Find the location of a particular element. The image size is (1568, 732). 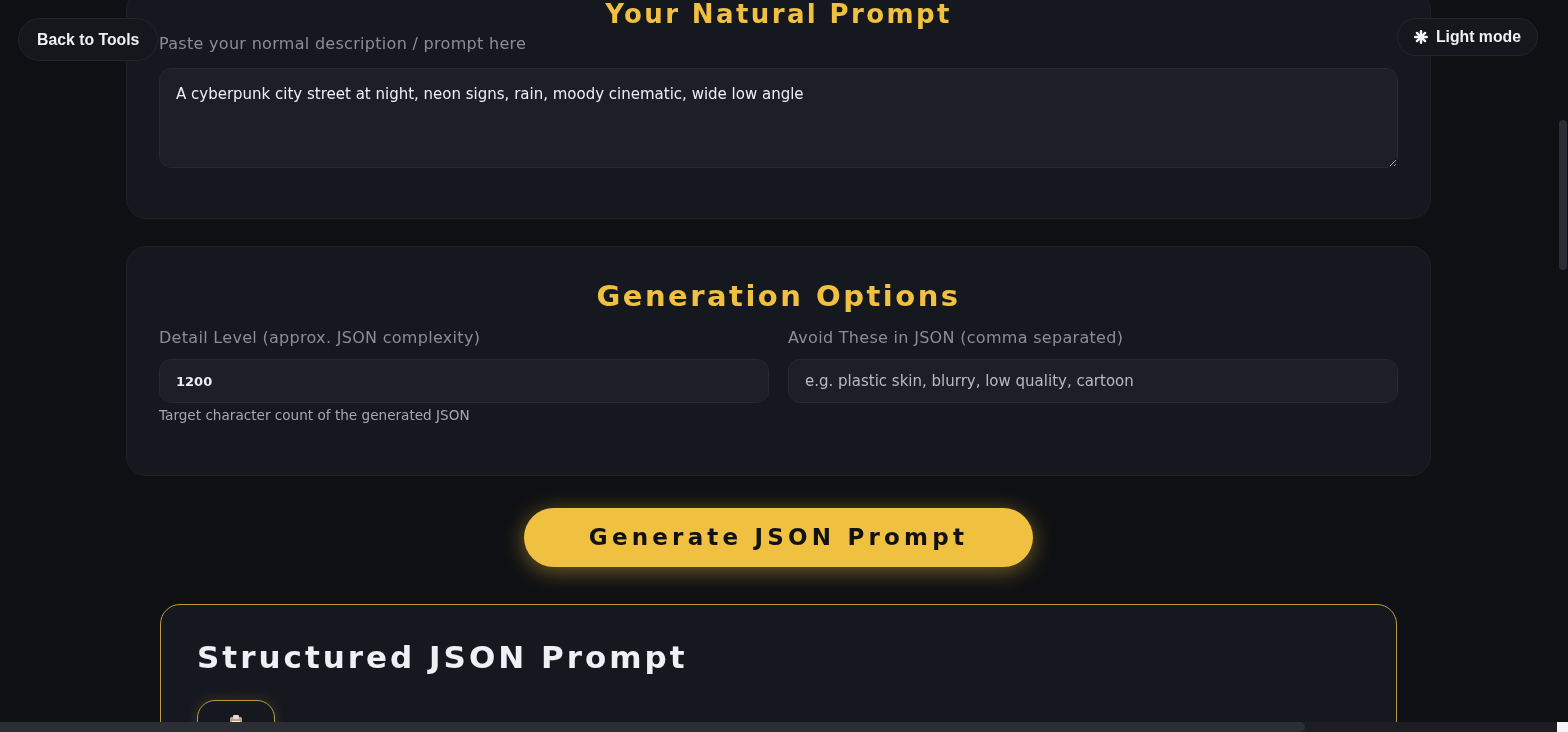

field-label: Avoid These in JSON (comma separated) is located at coordinates (956, 338).